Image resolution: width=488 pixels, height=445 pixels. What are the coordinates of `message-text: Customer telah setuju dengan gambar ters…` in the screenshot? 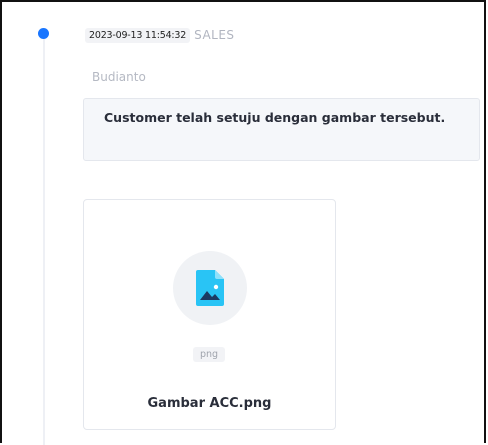 It's located at (275, 117).